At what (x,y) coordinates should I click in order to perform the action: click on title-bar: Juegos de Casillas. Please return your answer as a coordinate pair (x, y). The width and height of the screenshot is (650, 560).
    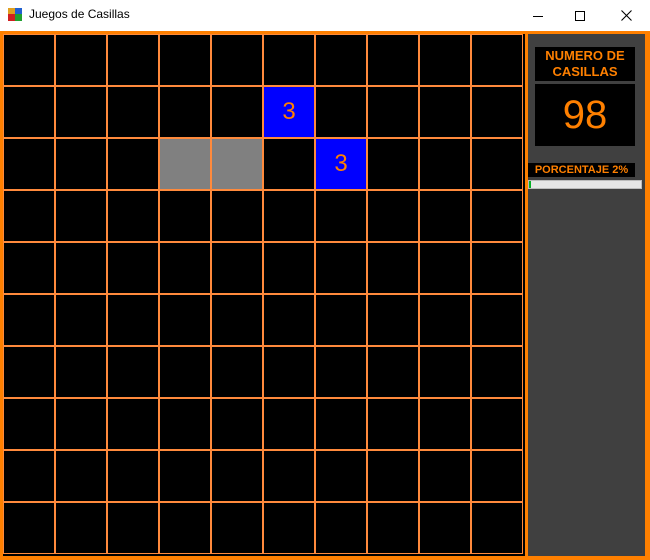
    Looking at the image, I should click on (325, 15).